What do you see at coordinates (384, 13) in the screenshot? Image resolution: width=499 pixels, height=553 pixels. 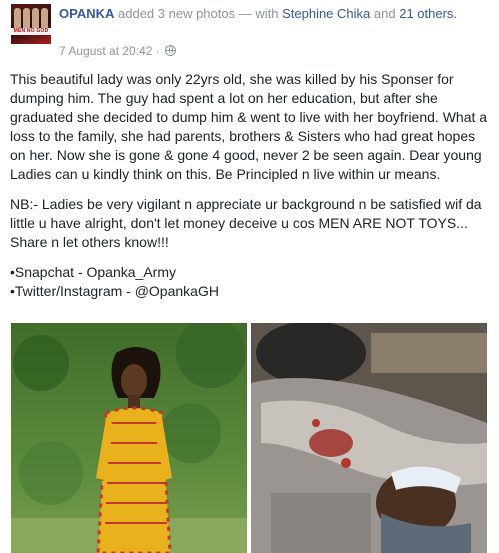 I see `and-word: and` at bounding box center [384, 13].